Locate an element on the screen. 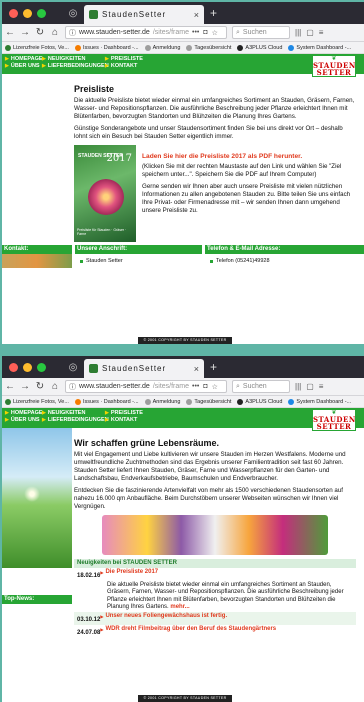 This screenshot has height=702, width=364. news-title: Die Preisliste 2017 is located at coordinates (131, 575).